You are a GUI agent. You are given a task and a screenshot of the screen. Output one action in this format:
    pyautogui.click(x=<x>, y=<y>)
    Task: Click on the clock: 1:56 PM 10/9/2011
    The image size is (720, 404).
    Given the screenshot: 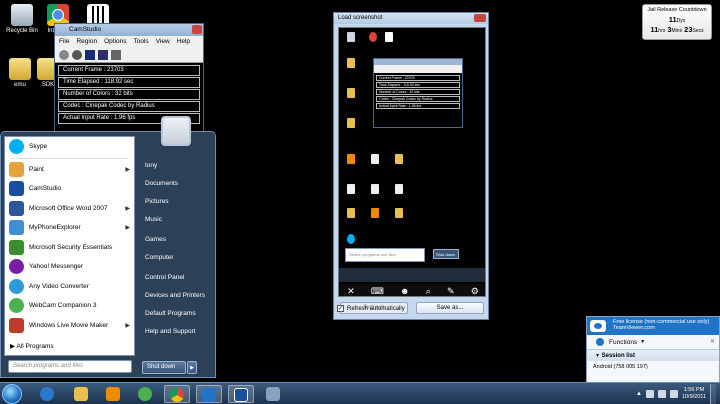 What is the action you would take?
    pyautogui.click(x=694, y=394)
    